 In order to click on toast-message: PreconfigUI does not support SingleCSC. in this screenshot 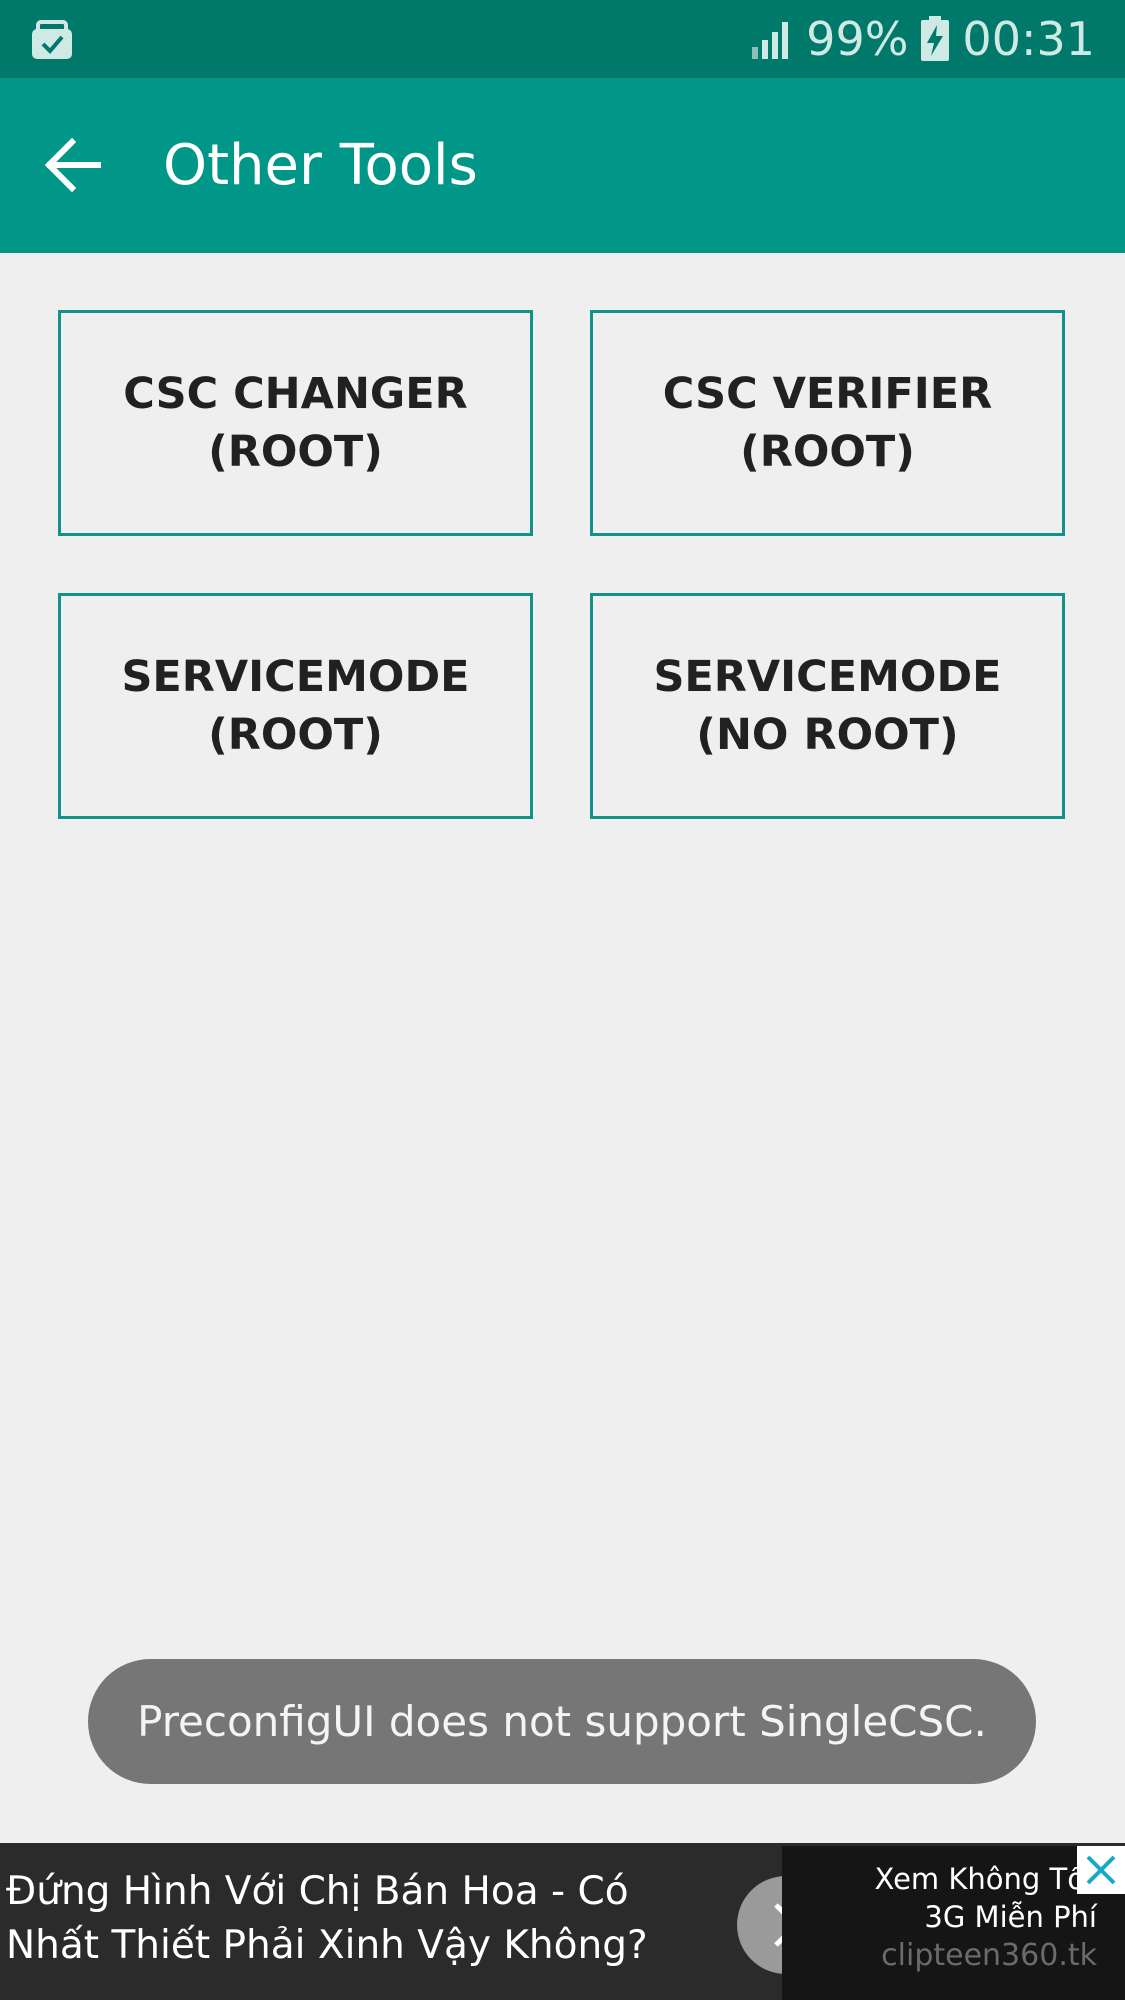, I will do `click(562, 1721)`.